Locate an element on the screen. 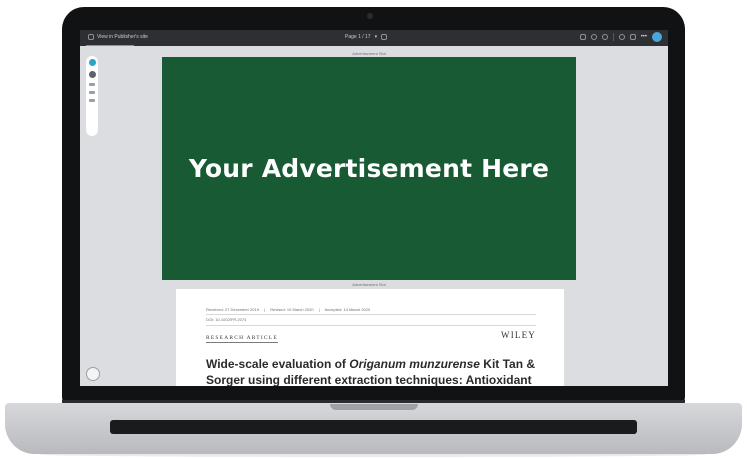 This screenshot has height=459, width=747. page-grid-icon is located at coordinates (384, 37).